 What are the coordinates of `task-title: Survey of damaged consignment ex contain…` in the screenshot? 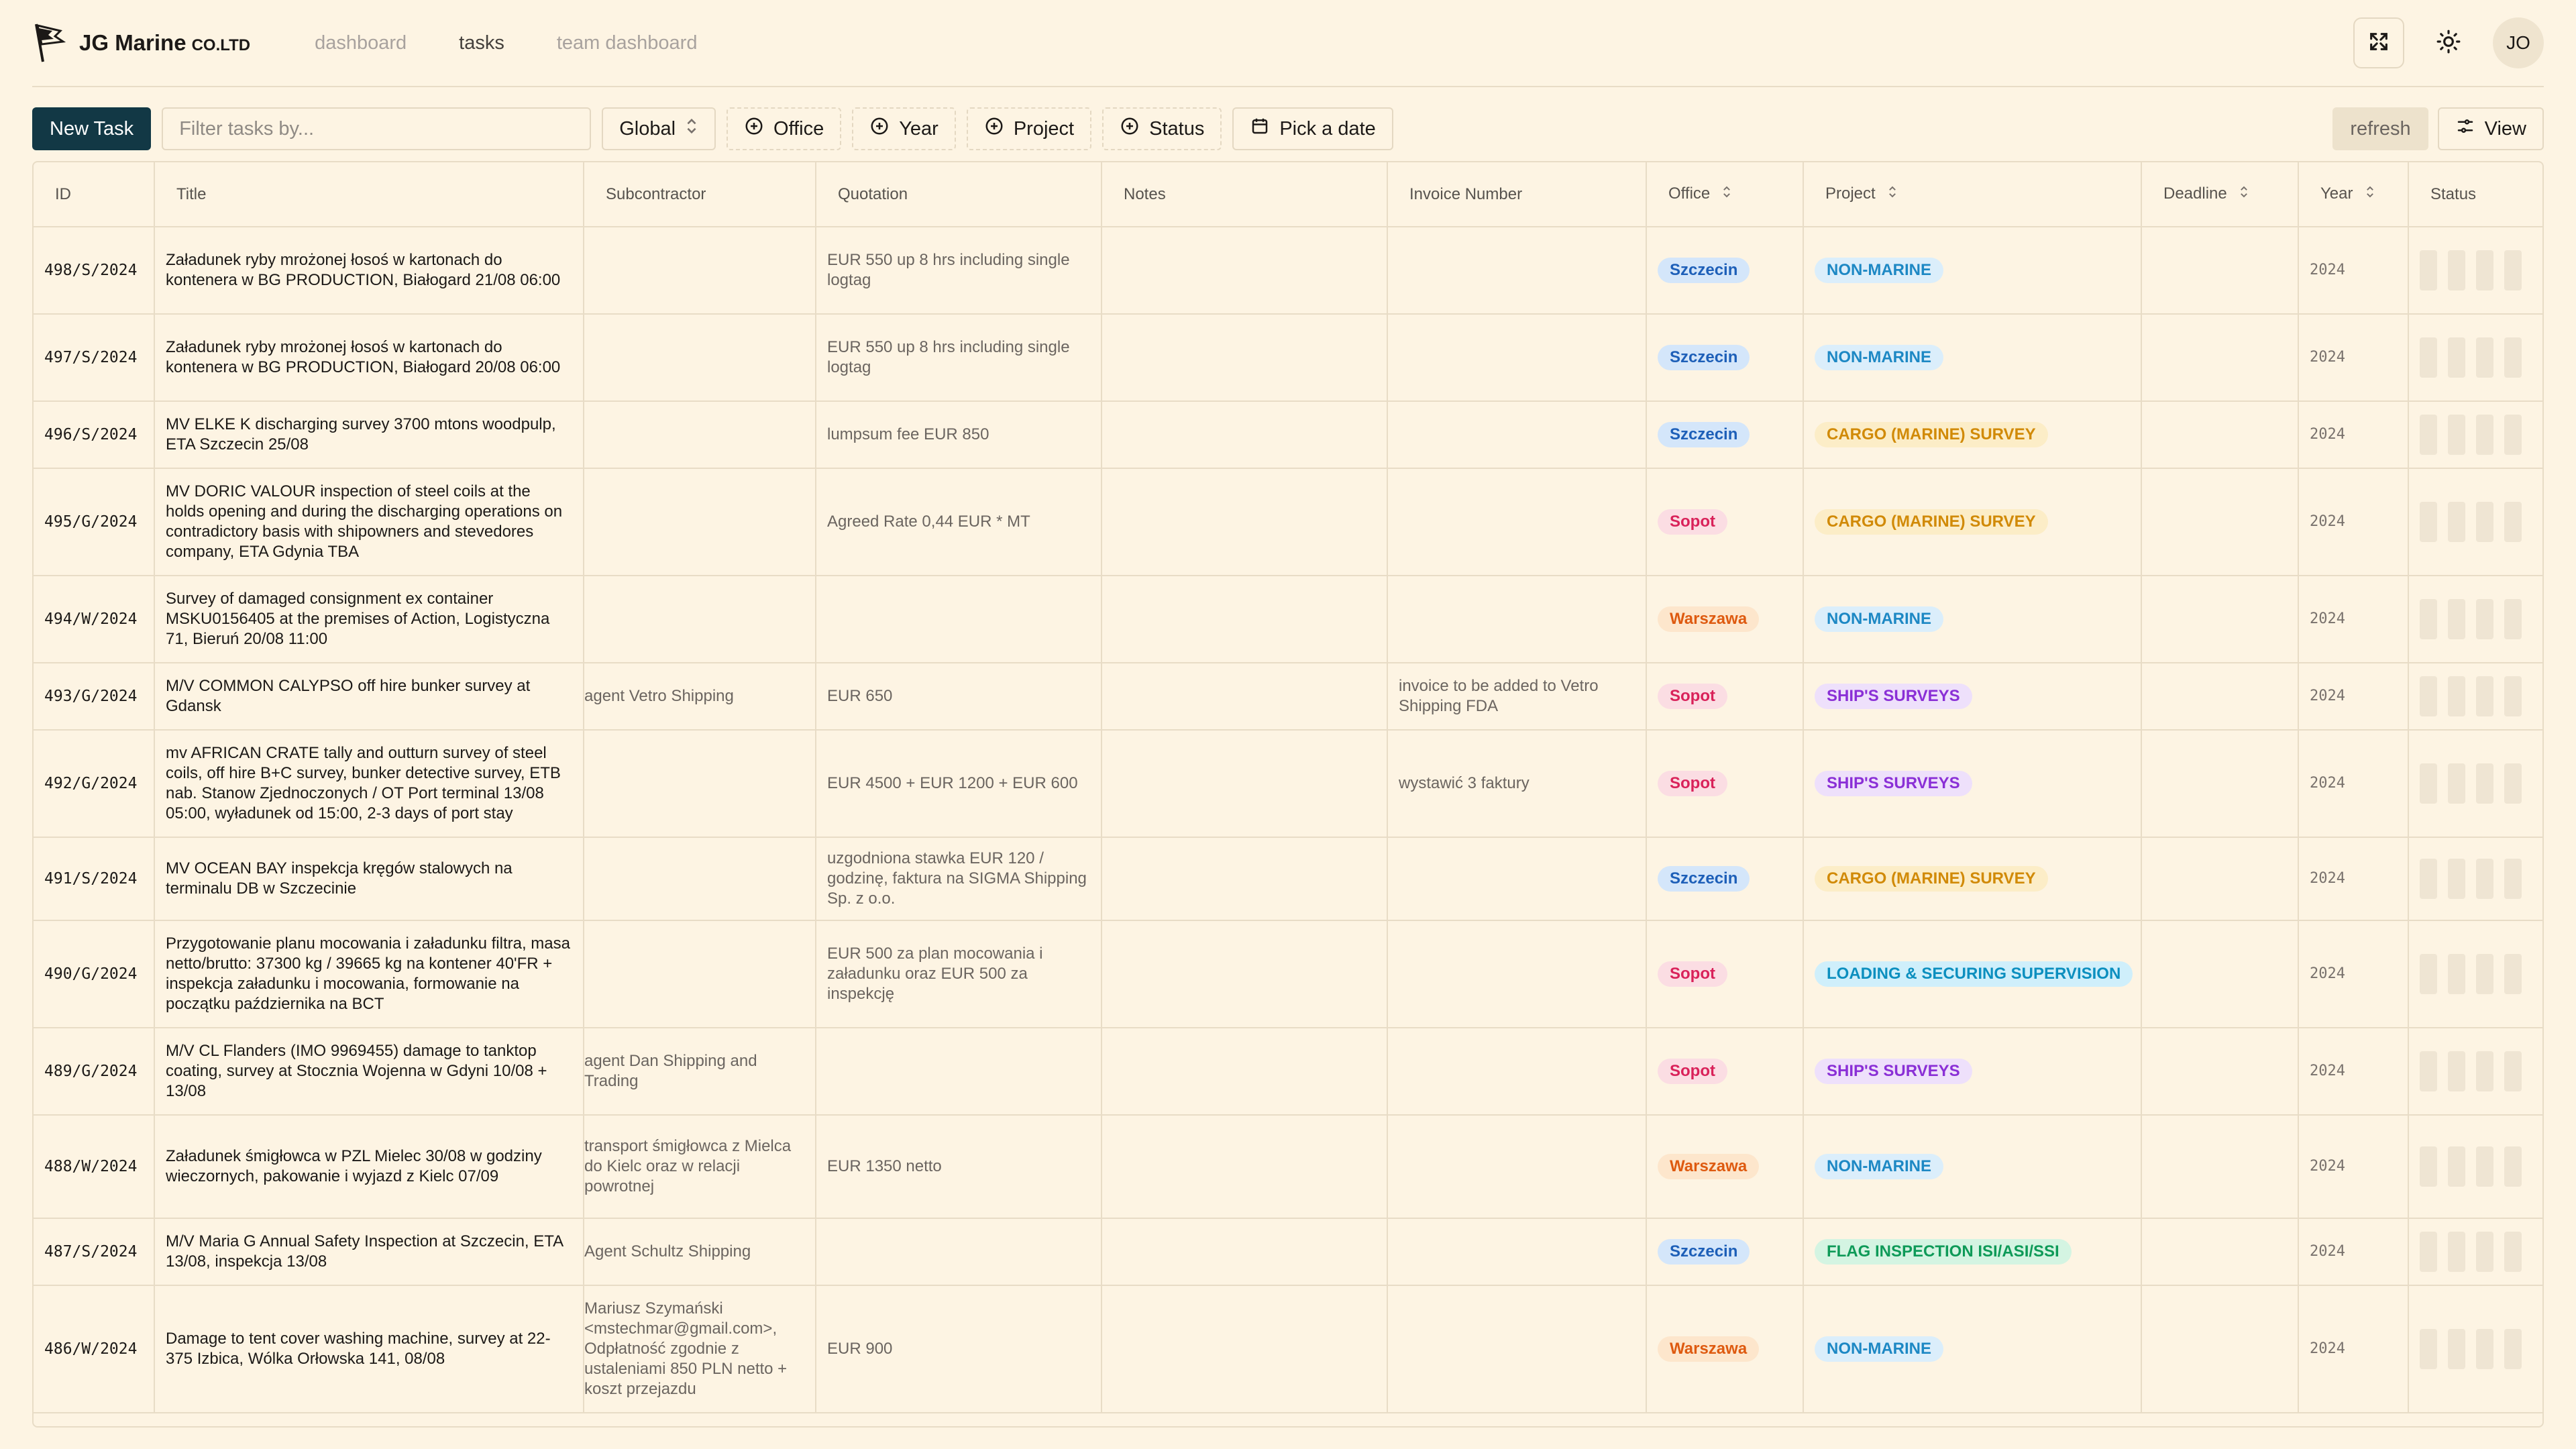 It's located at (369, 619).